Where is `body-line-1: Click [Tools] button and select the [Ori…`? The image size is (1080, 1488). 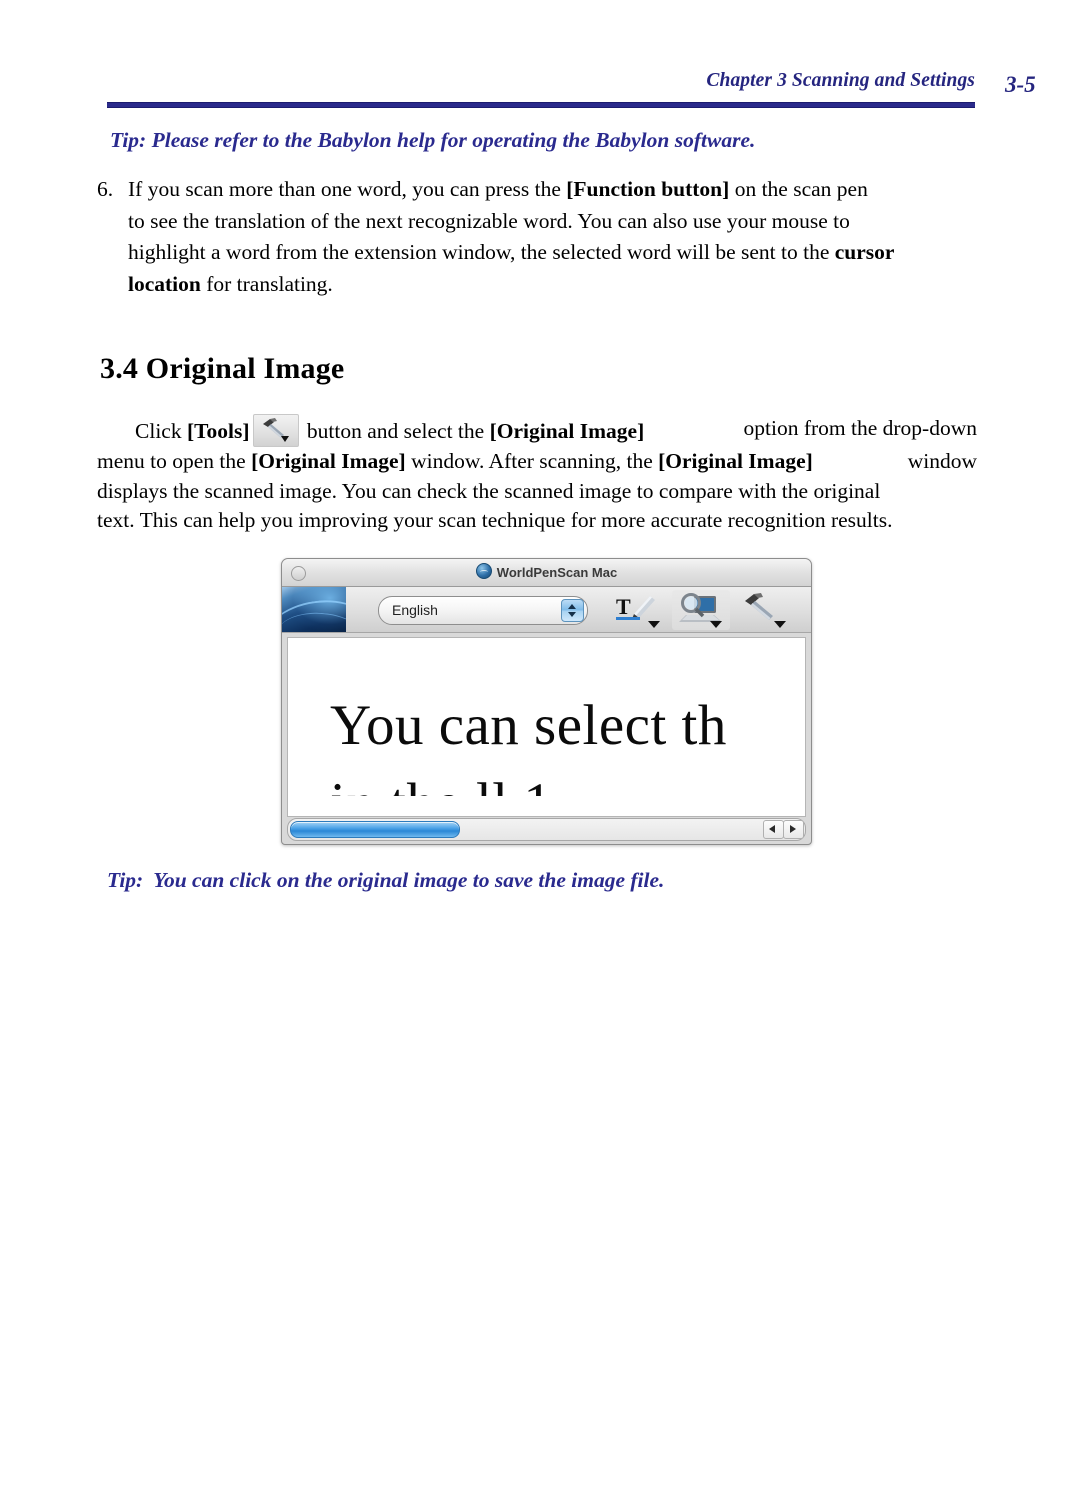 body-line-1: Click [Tools] button and select the [Ori… is located at coordinates (537, 430).